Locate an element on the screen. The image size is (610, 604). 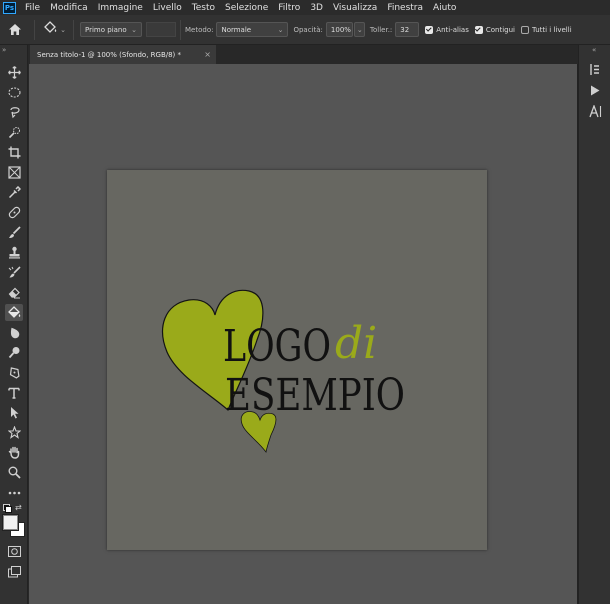
tolerance-input: 32 is located at coordinates (407, 29).